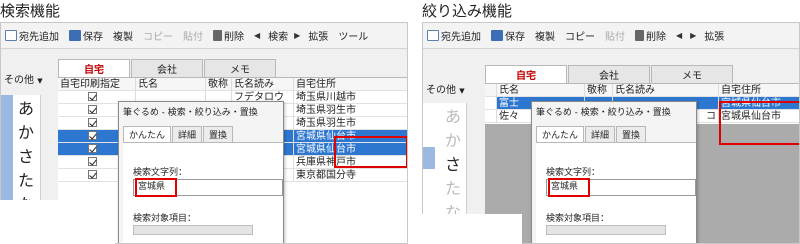  I want to click on grid-header: 氏名 敬称 氏名読み 自宅住所, so click(642, 90).